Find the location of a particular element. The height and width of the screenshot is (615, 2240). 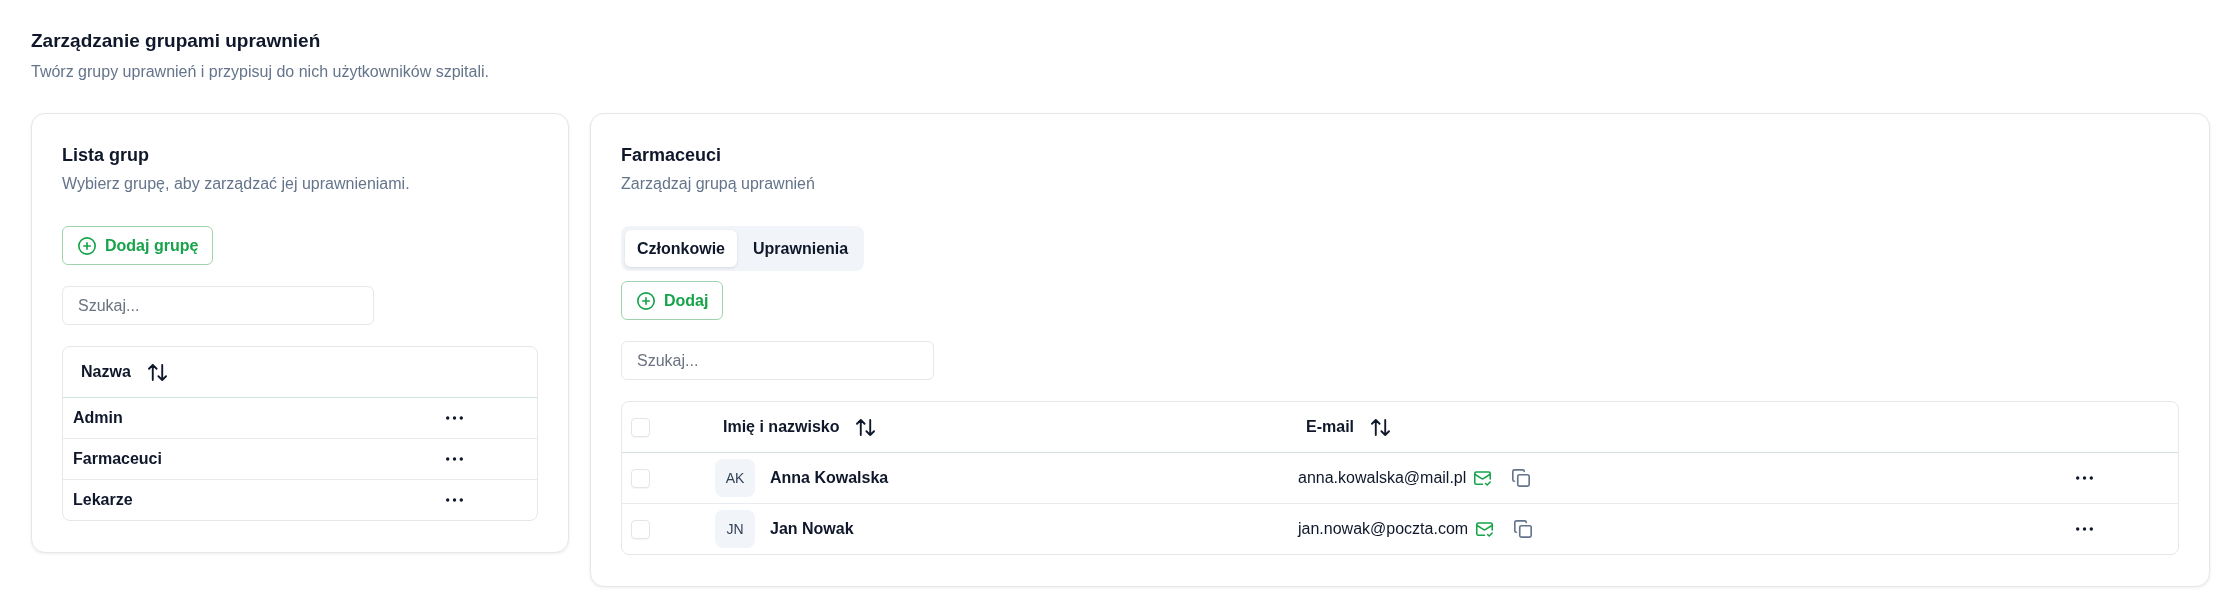

user-avatar: JN is located at coordinates (735, 529).